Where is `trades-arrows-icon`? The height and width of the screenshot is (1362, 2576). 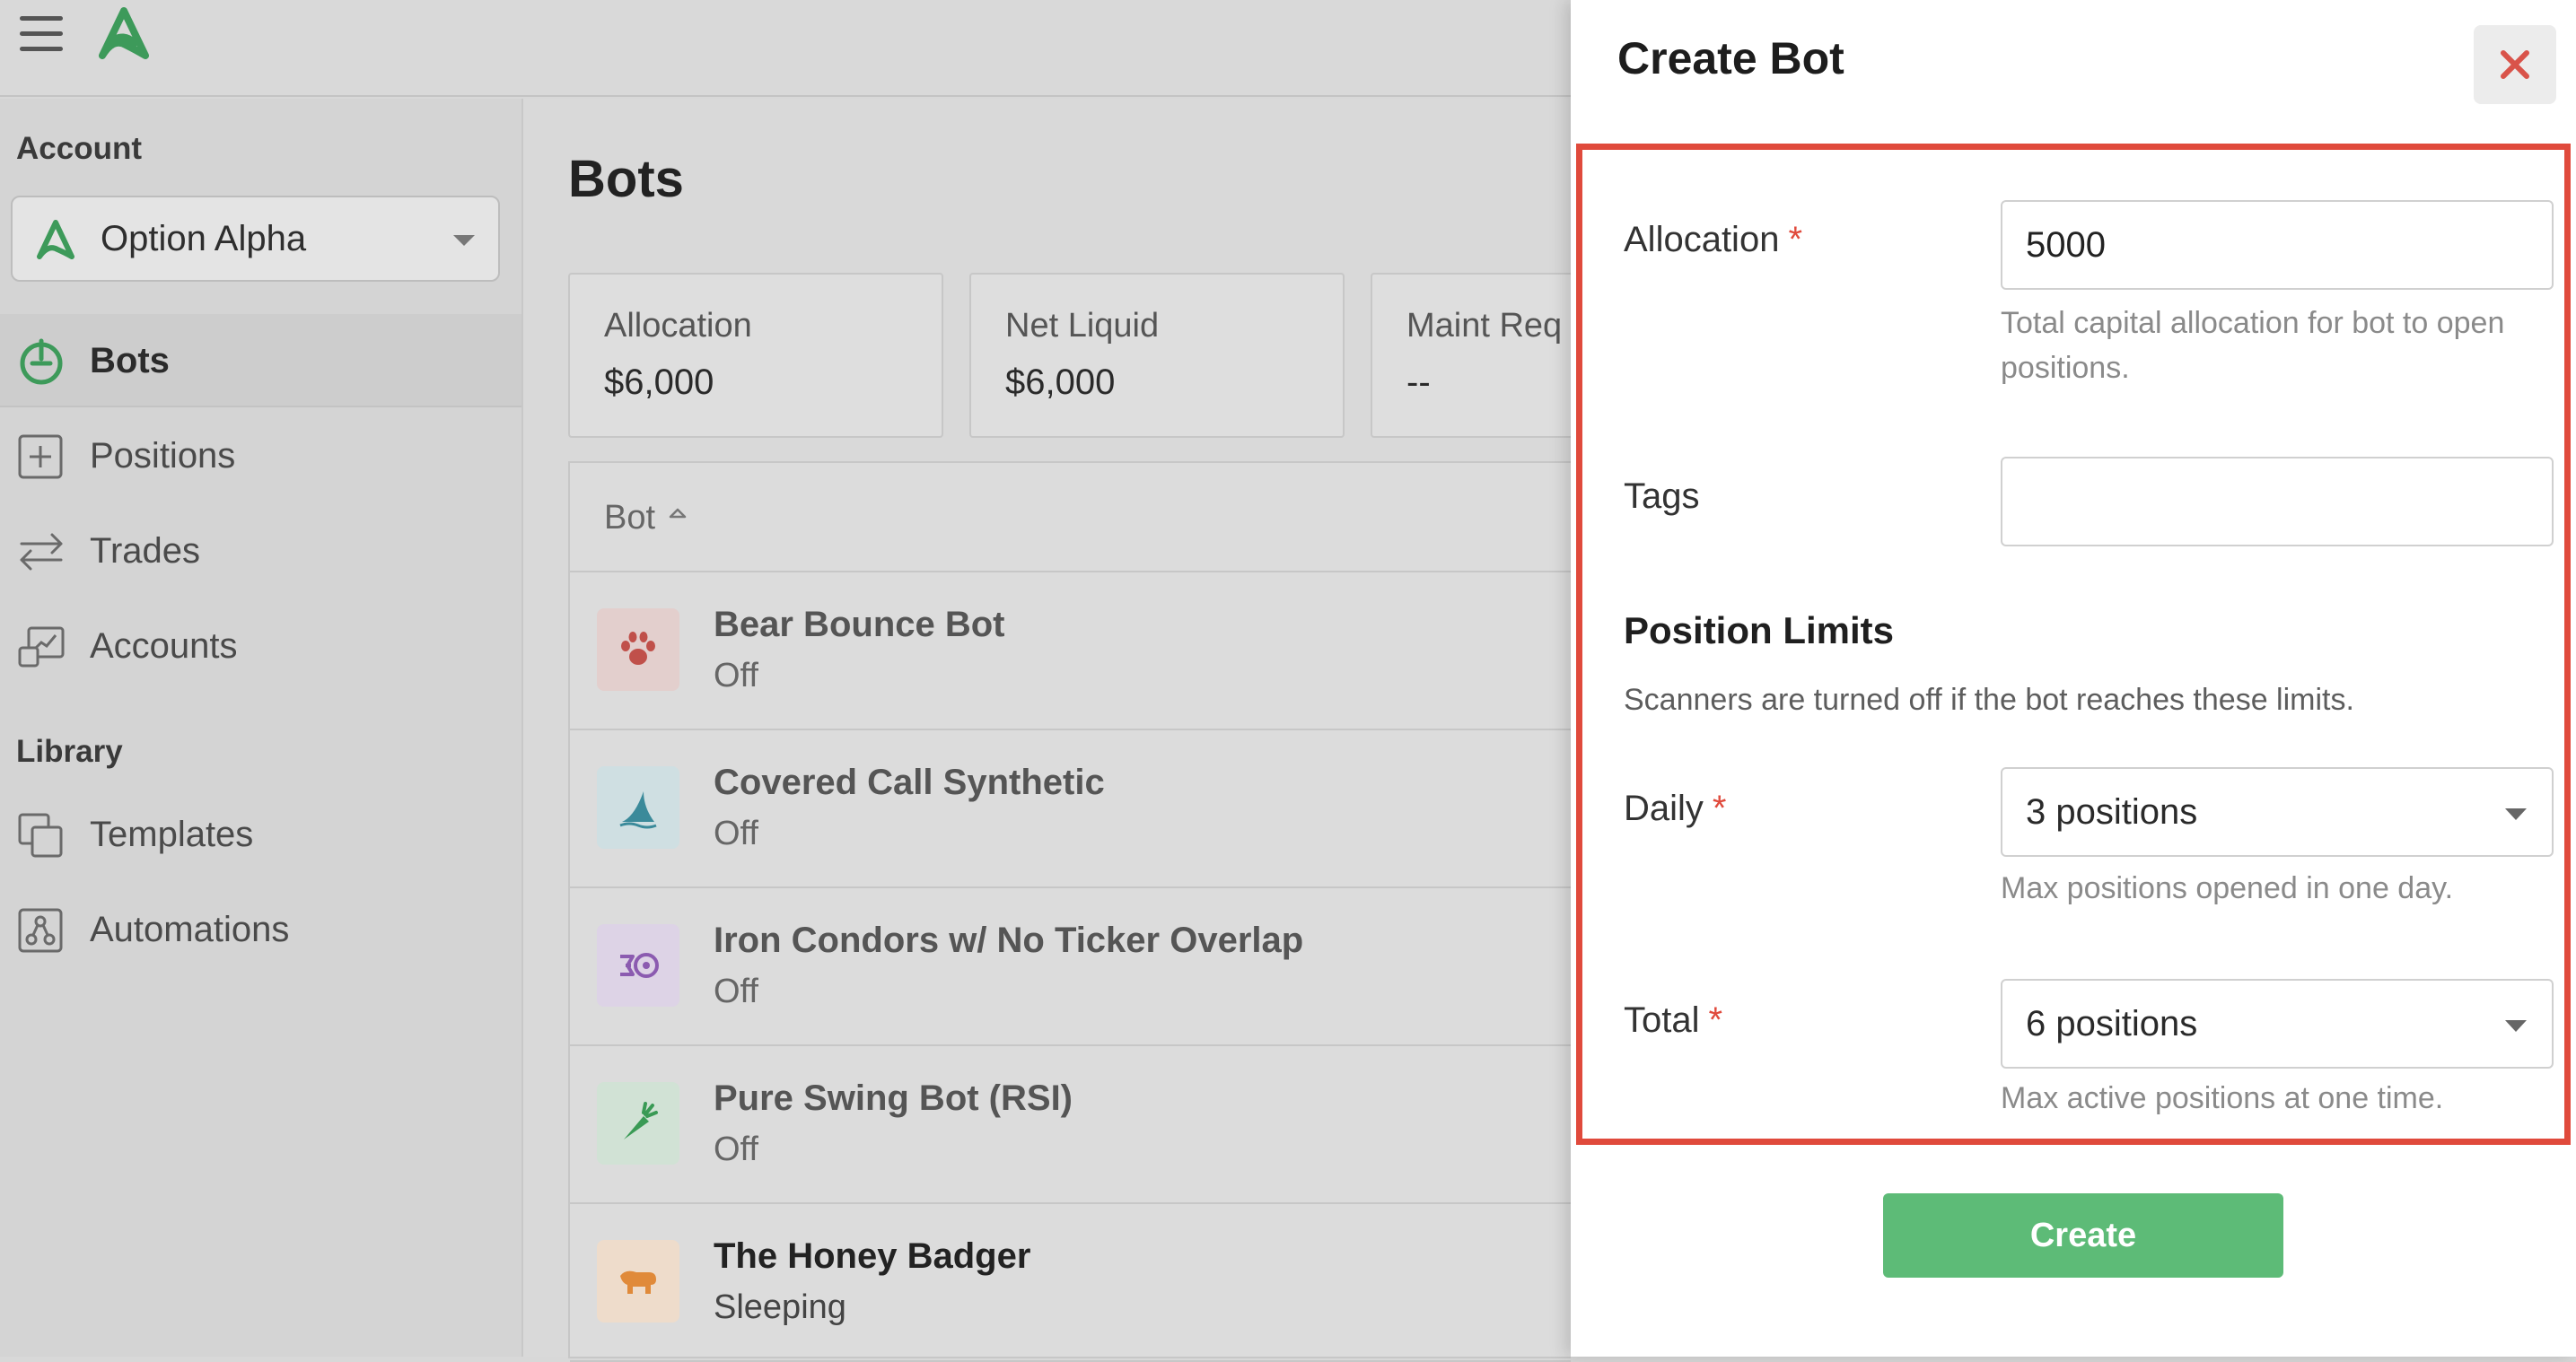 trades-arrows-icon is located at coordinates (41, 552).